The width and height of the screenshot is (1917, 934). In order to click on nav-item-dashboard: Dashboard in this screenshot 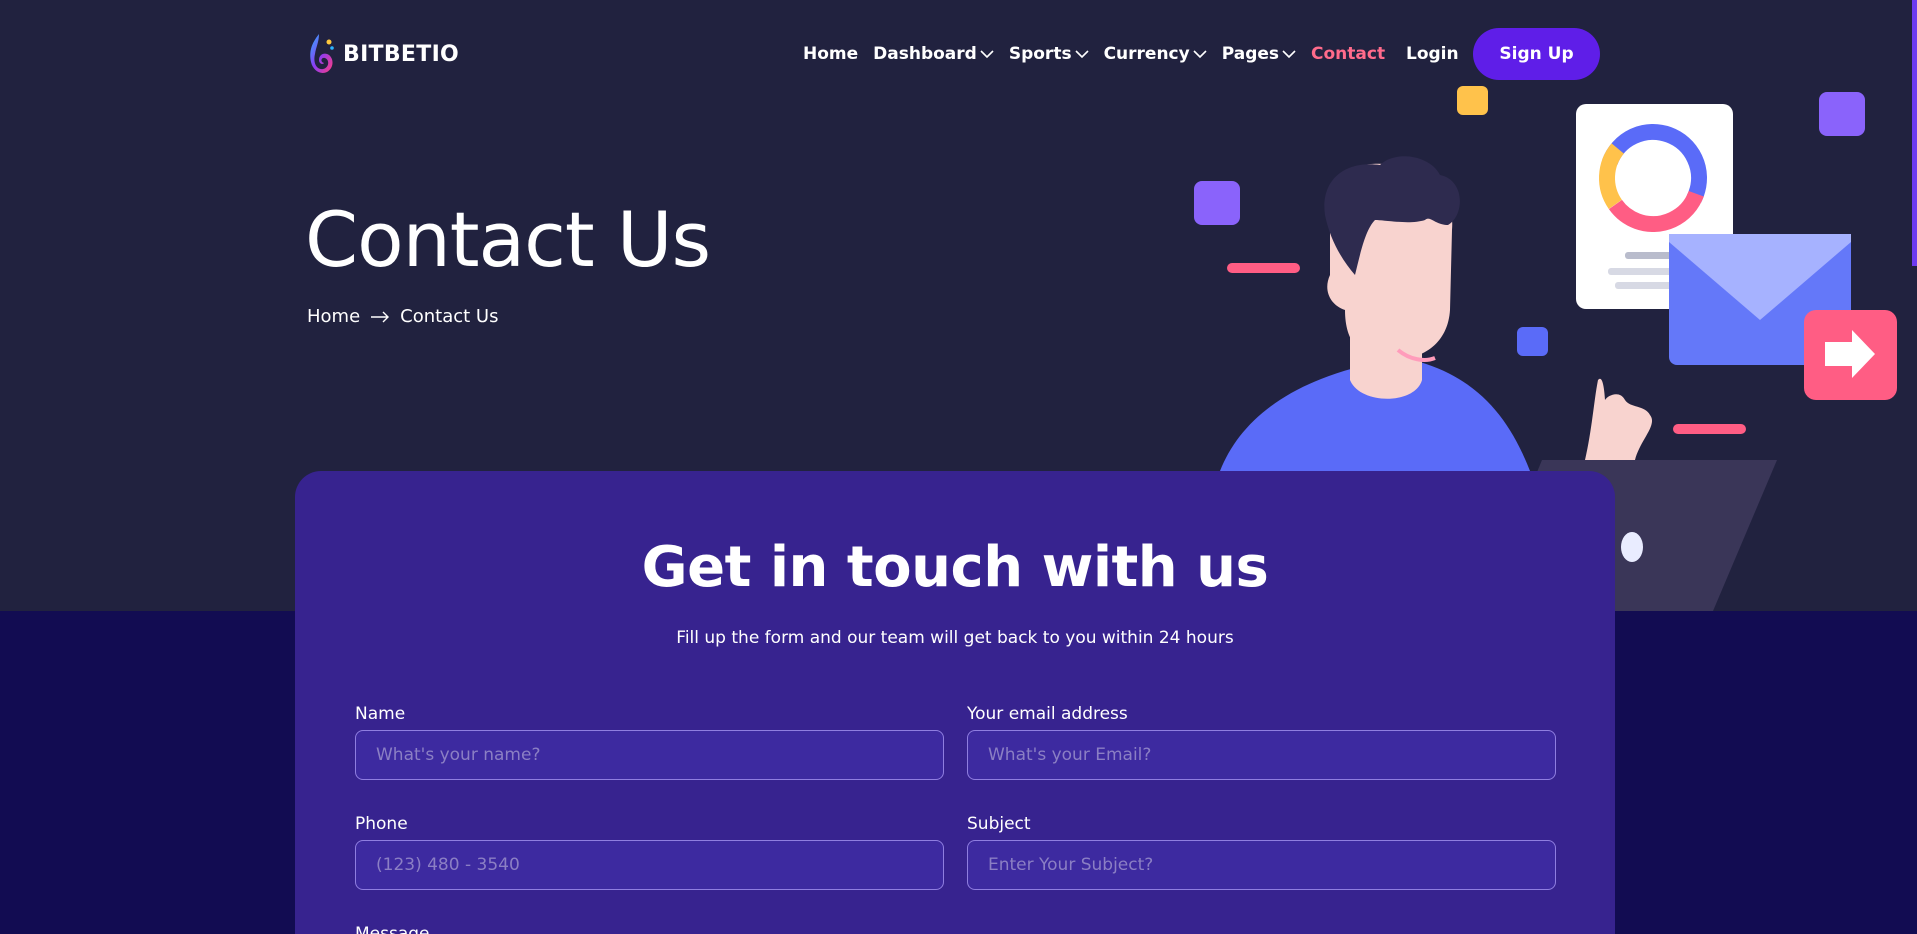, I will do `click(933, 54)`.